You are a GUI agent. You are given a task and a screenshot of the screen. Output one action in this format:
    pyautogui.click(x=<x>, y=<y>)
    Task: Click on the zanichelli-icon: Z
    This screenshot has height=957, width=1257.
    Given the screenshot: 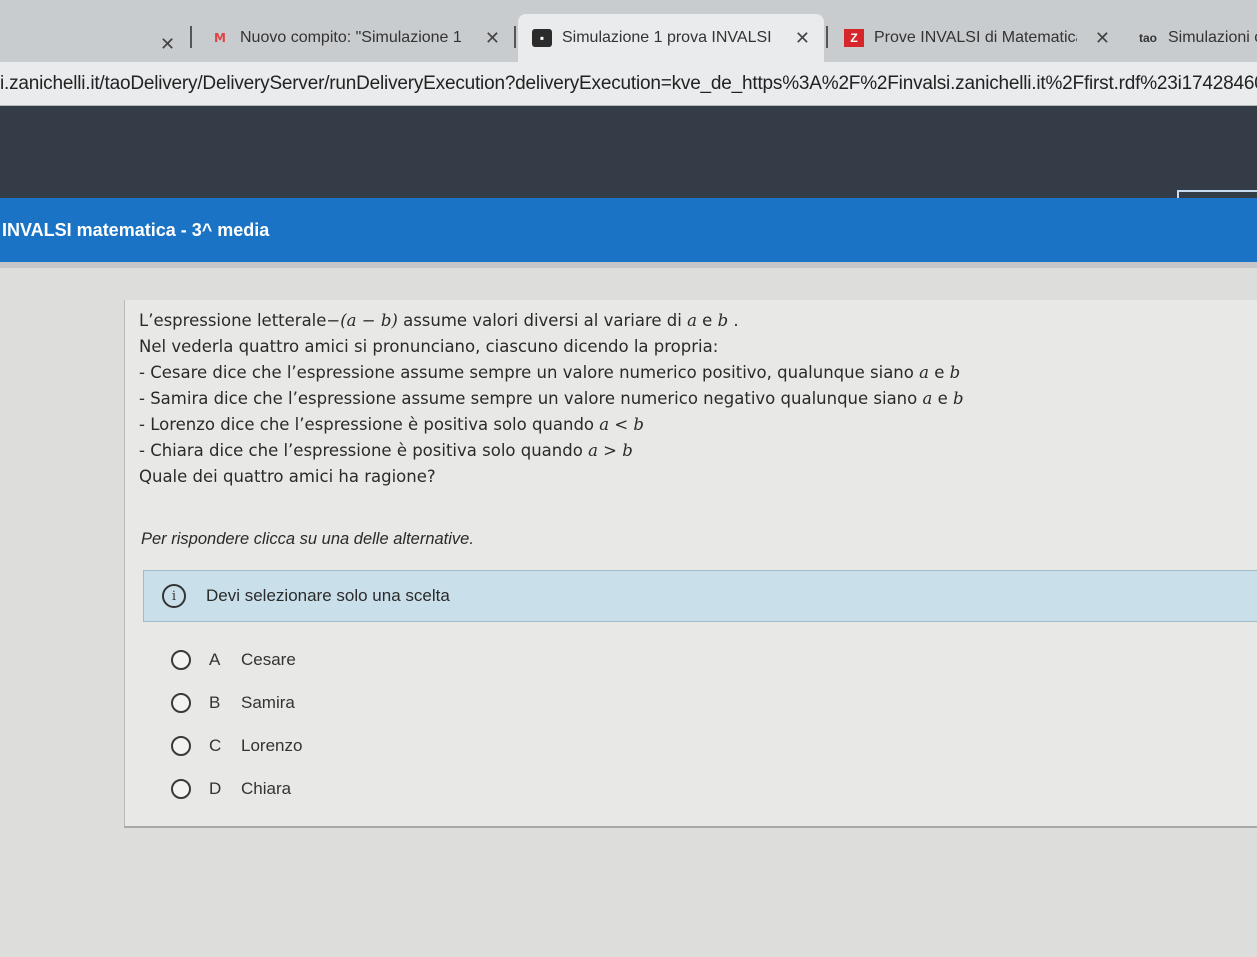 What is the action you would take?
    pyautogui.click(x=854, y=38)
    